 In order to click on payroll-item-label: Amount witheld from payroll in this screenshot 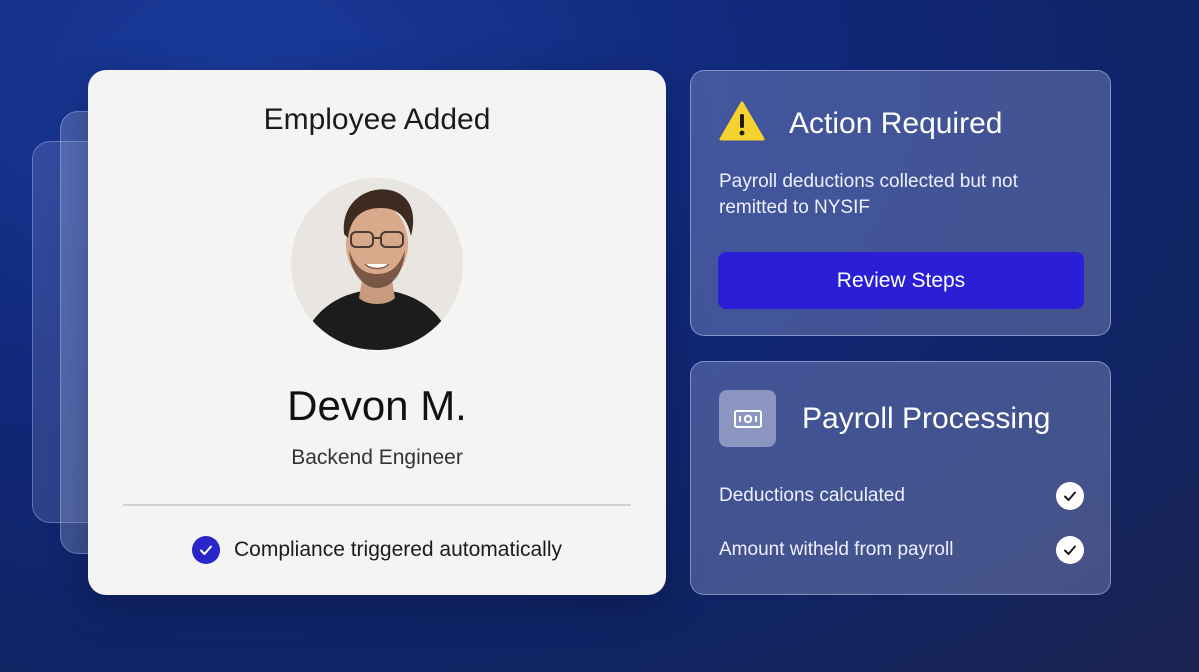, I will do `click(836, 549)`.